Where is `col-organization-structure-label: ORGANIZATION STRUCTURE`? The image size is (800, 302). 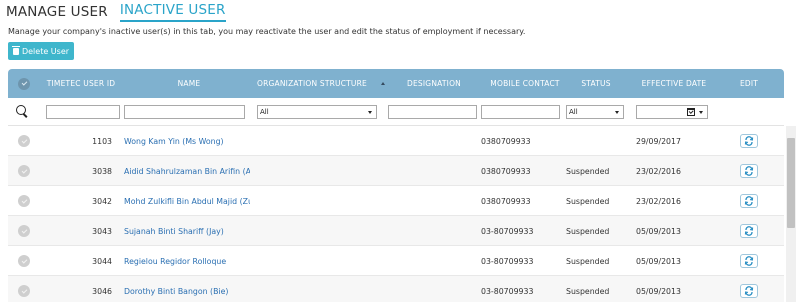 col-organization-structure-label: ORGANIZATION STRUCTURE is located at coordinates (312, 83).